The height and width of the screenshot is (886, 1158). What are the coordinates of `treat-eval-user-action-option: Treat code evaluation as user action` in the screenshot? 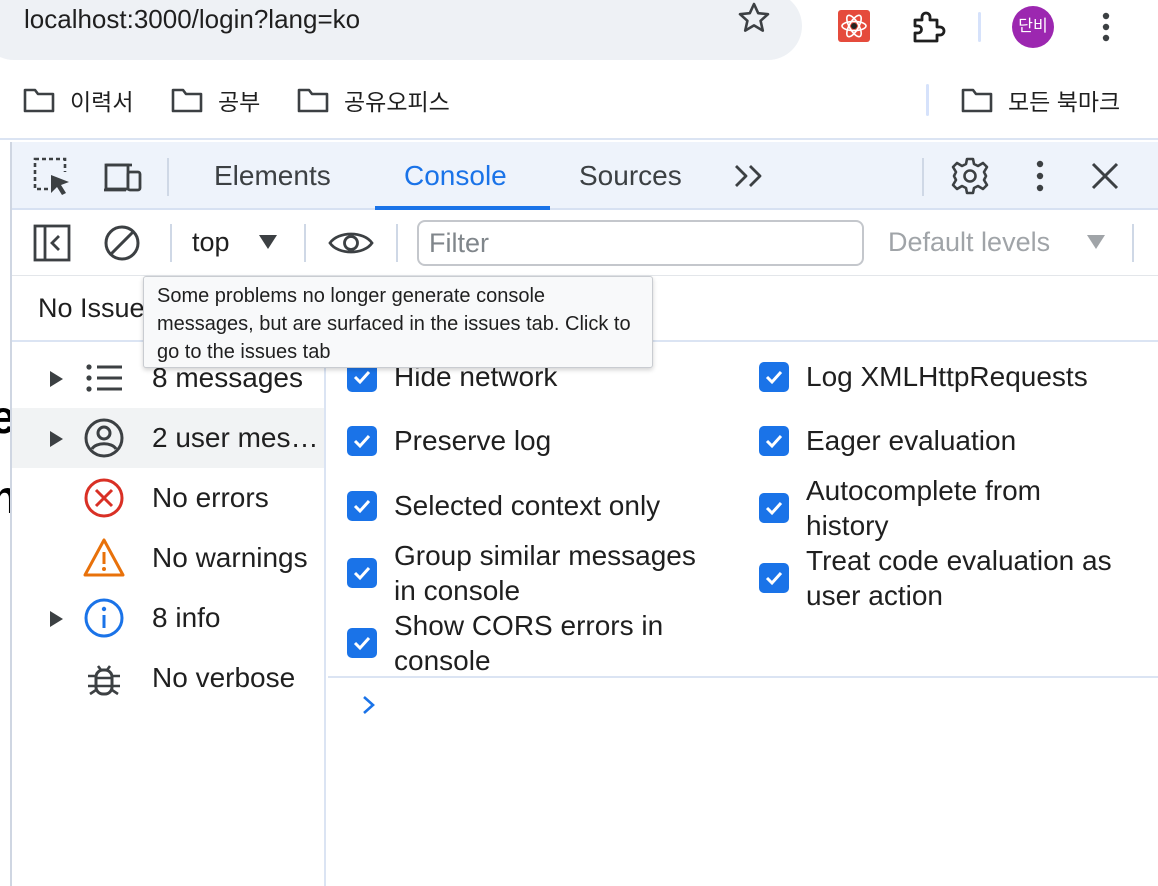 It's located at (954, 578).